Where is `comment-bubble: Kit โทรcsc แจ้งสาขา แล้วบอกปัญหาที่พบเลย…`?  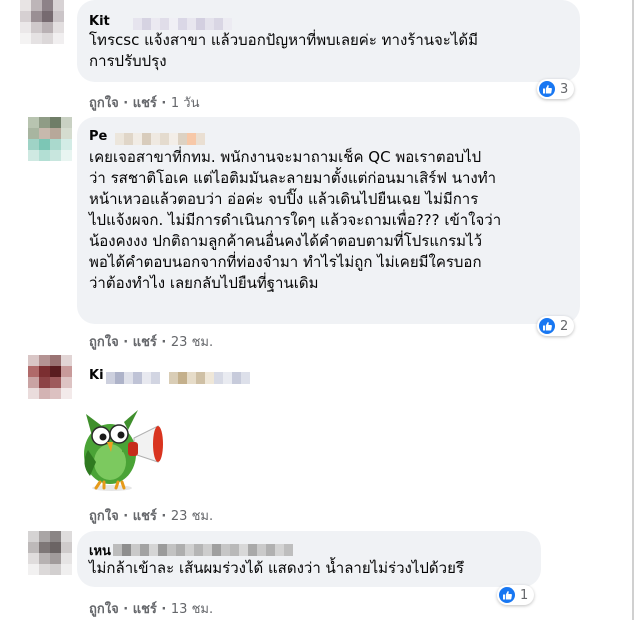
comment-bubble: Kit โทรcsc แจ้งสาขา แล้วบอกปัญหาที่พบเลย… is located at coordinates (328, 41).